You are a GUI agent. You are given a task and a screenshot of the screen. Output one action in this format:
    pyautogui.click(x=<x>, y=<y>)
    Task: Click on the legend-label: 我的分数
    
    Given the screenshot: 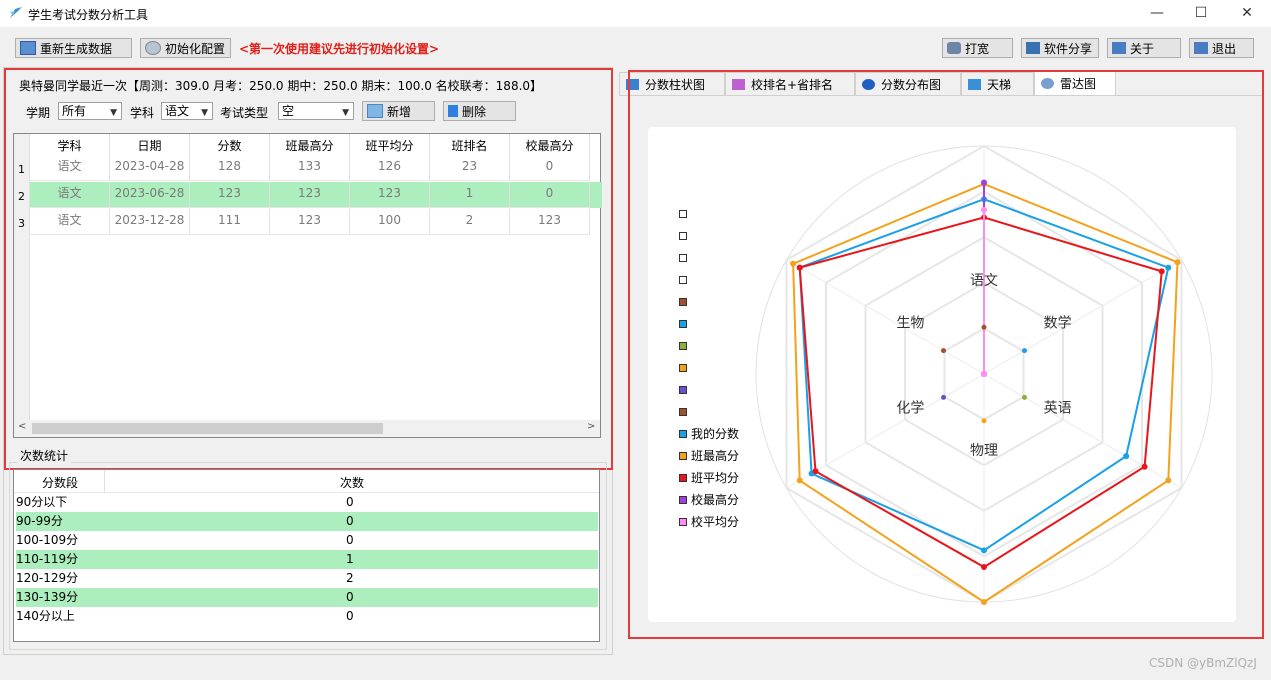 What is the action you would take?
    pyautogui.click(x=715, y=434)
    